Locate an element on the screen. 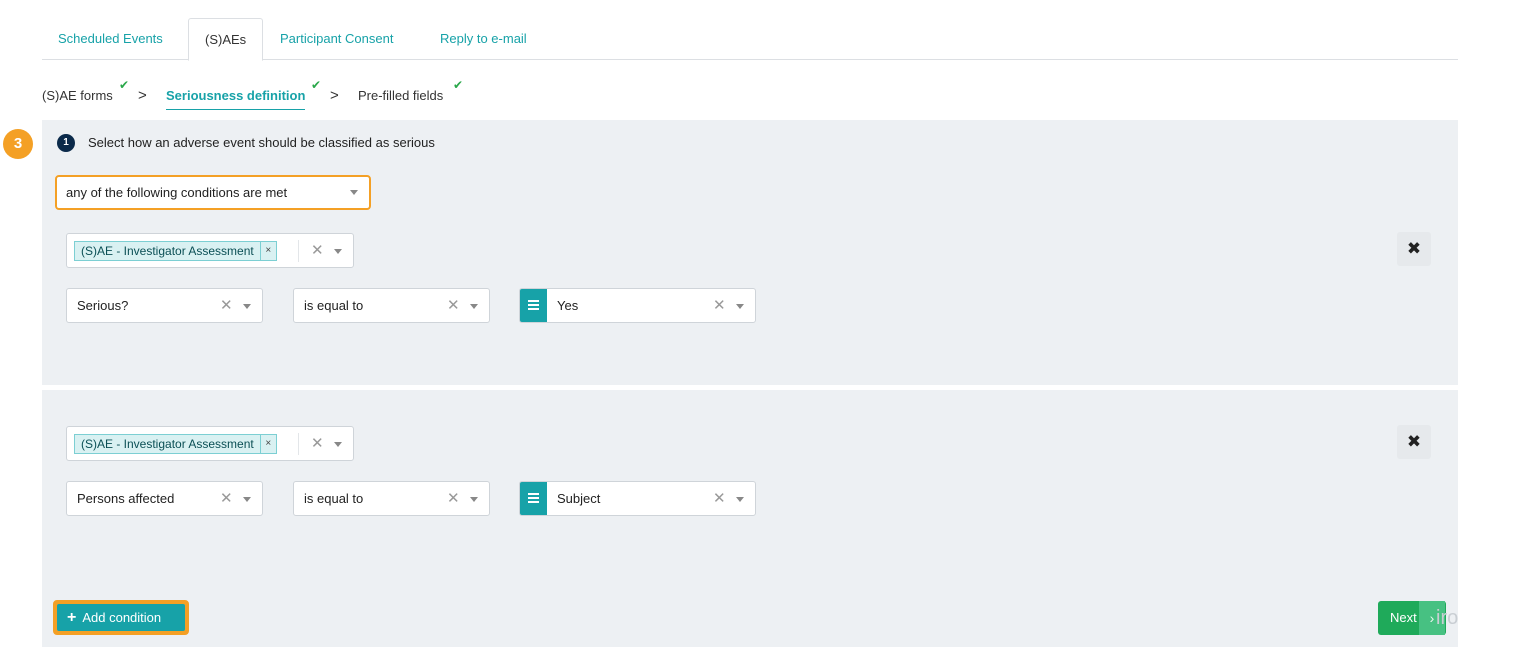 The height and width of the screenshot is (660, 1513). plus-icon: + is located at coordinates (72, 617).